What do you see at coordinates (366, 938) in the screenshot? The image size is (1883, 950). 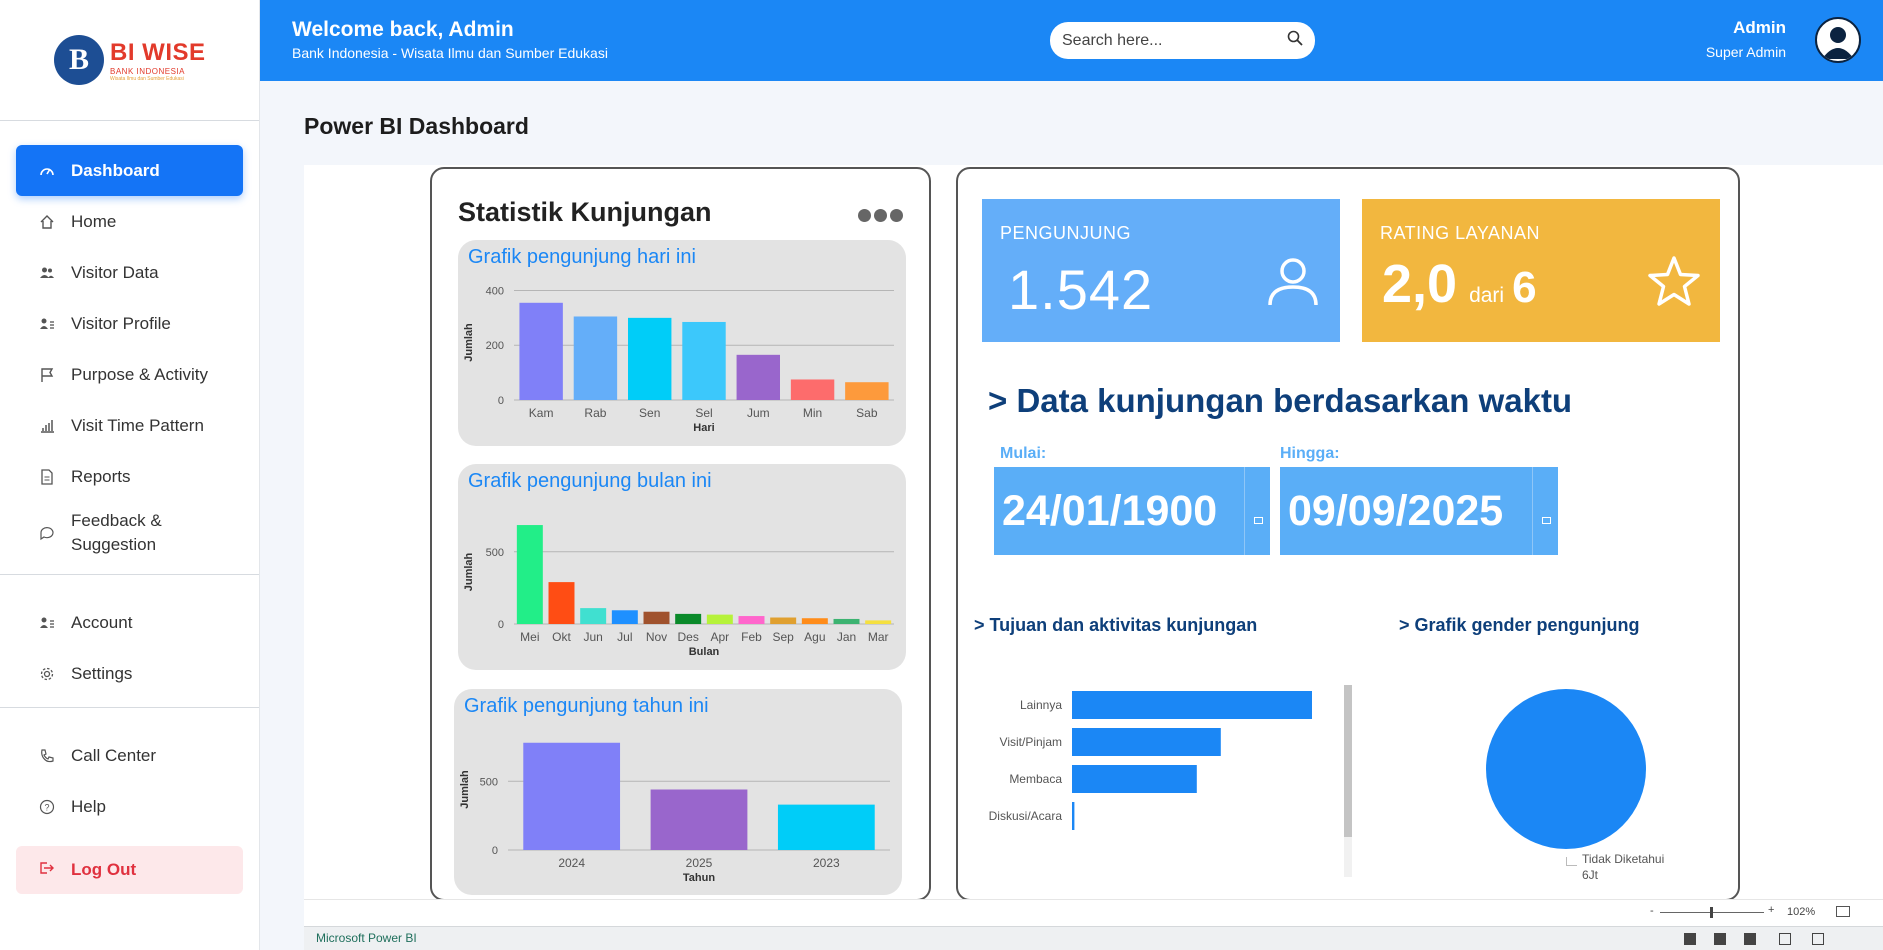 I see `powerbi-link: Microsoft Power BI` at bounding box center [366, 938].